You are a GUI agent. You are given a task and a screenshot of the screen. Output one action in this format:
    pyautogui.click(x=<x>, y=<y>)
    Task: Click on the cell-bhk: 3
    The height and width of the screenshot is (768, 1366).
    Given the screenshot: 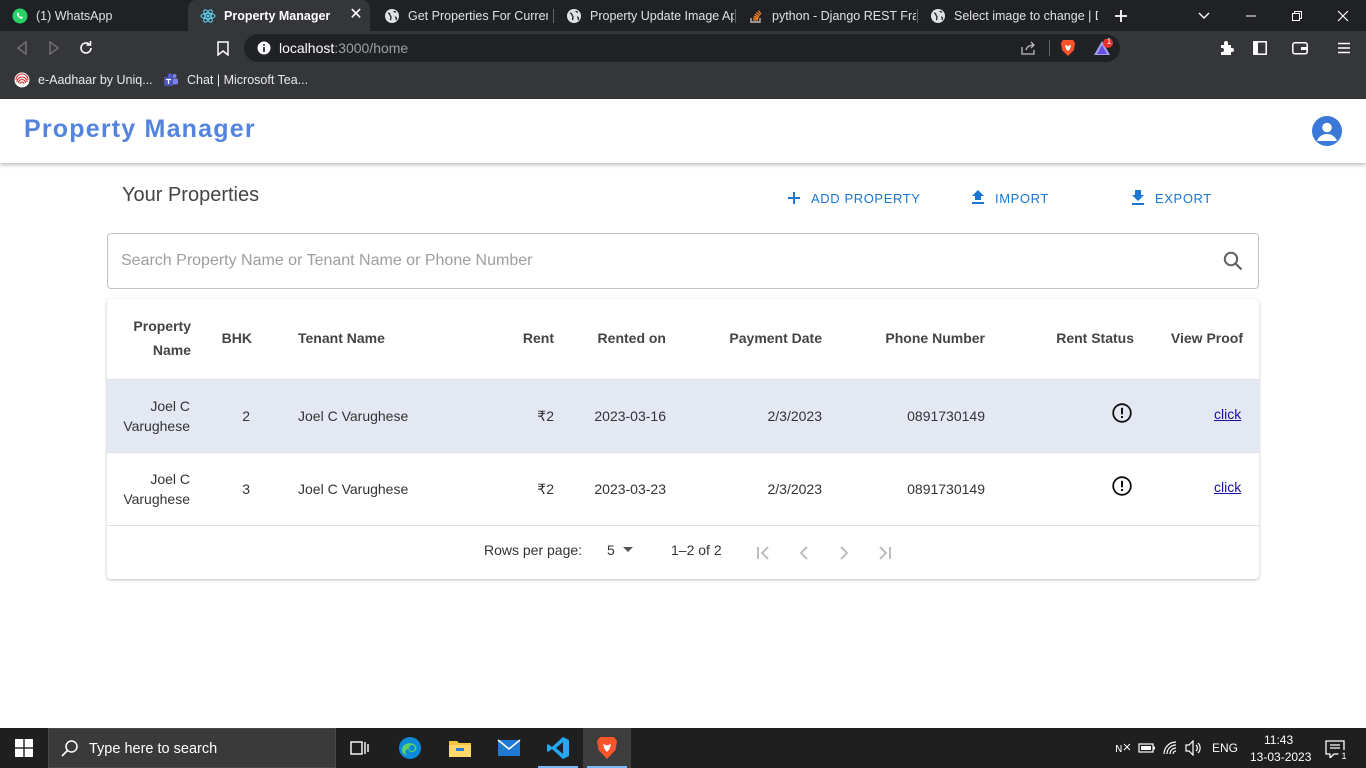 What is the action you would take?
    pyautogui.click(x=246, y=489)
    